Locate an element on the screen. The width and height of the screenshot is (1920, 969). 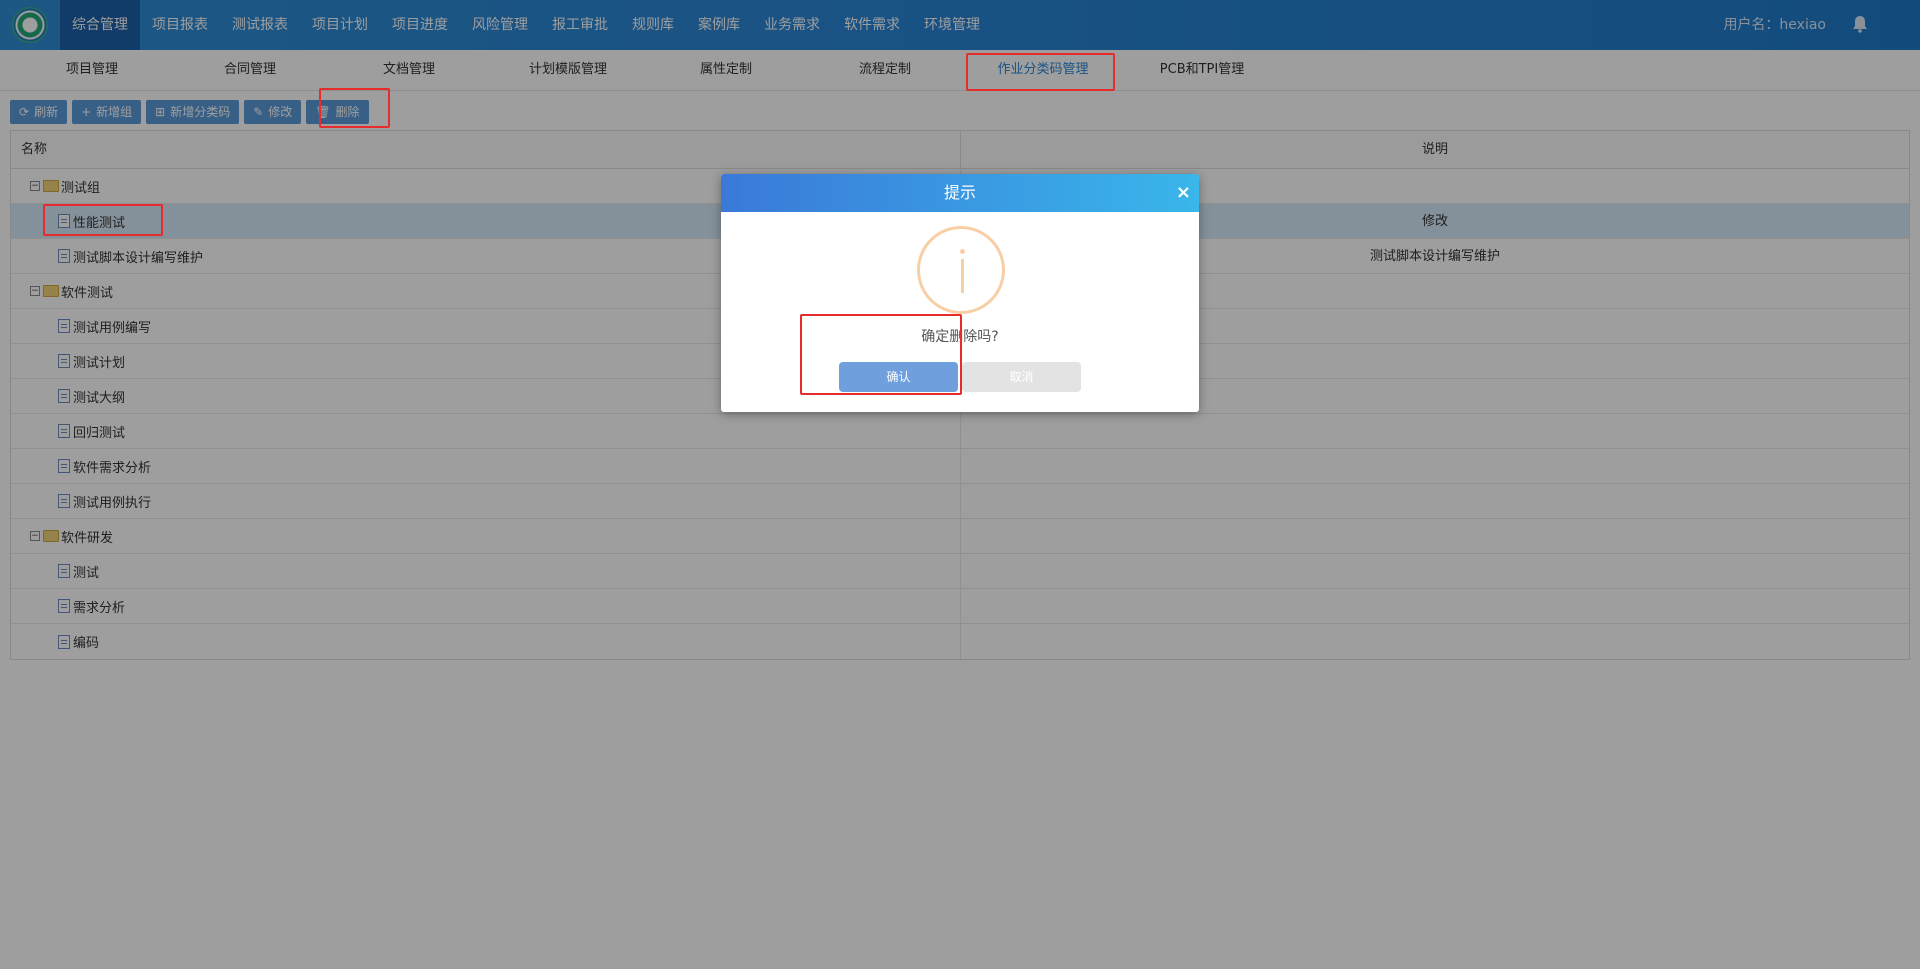
info-dot is located at coordinates (962, 251).